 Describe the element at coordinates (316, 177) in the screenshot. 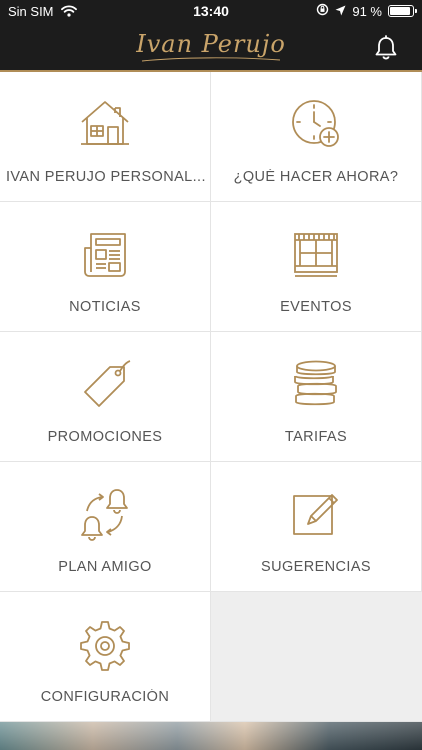

I see `menu-label: ¿QUÉ HACER AHORA?` at that location.